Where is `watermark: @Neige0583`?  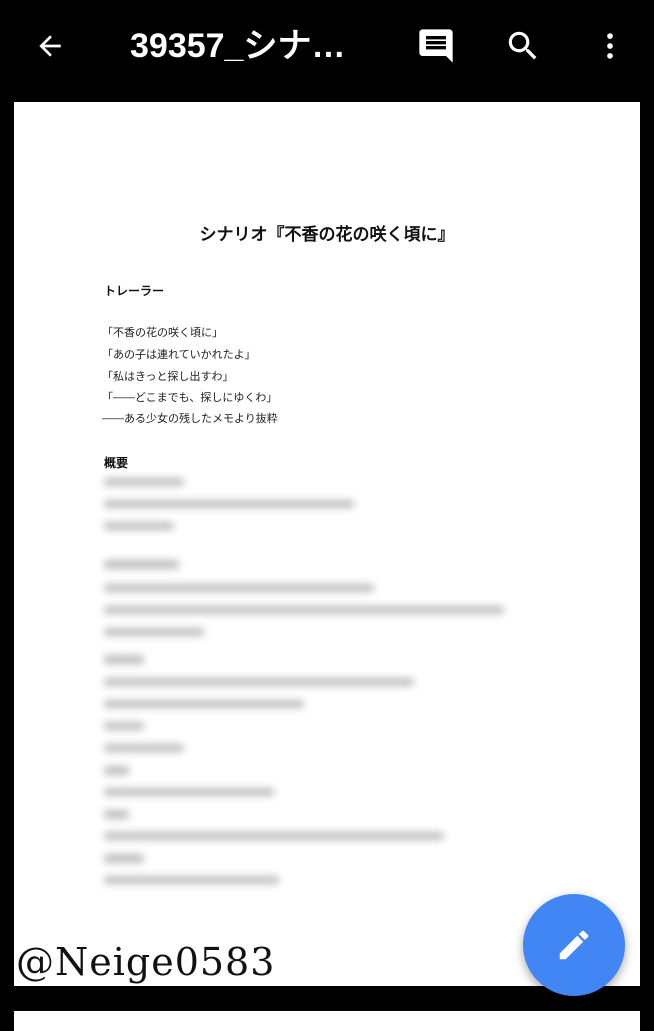
watermark: @Neige0583 is located at coordinates (146, 962).